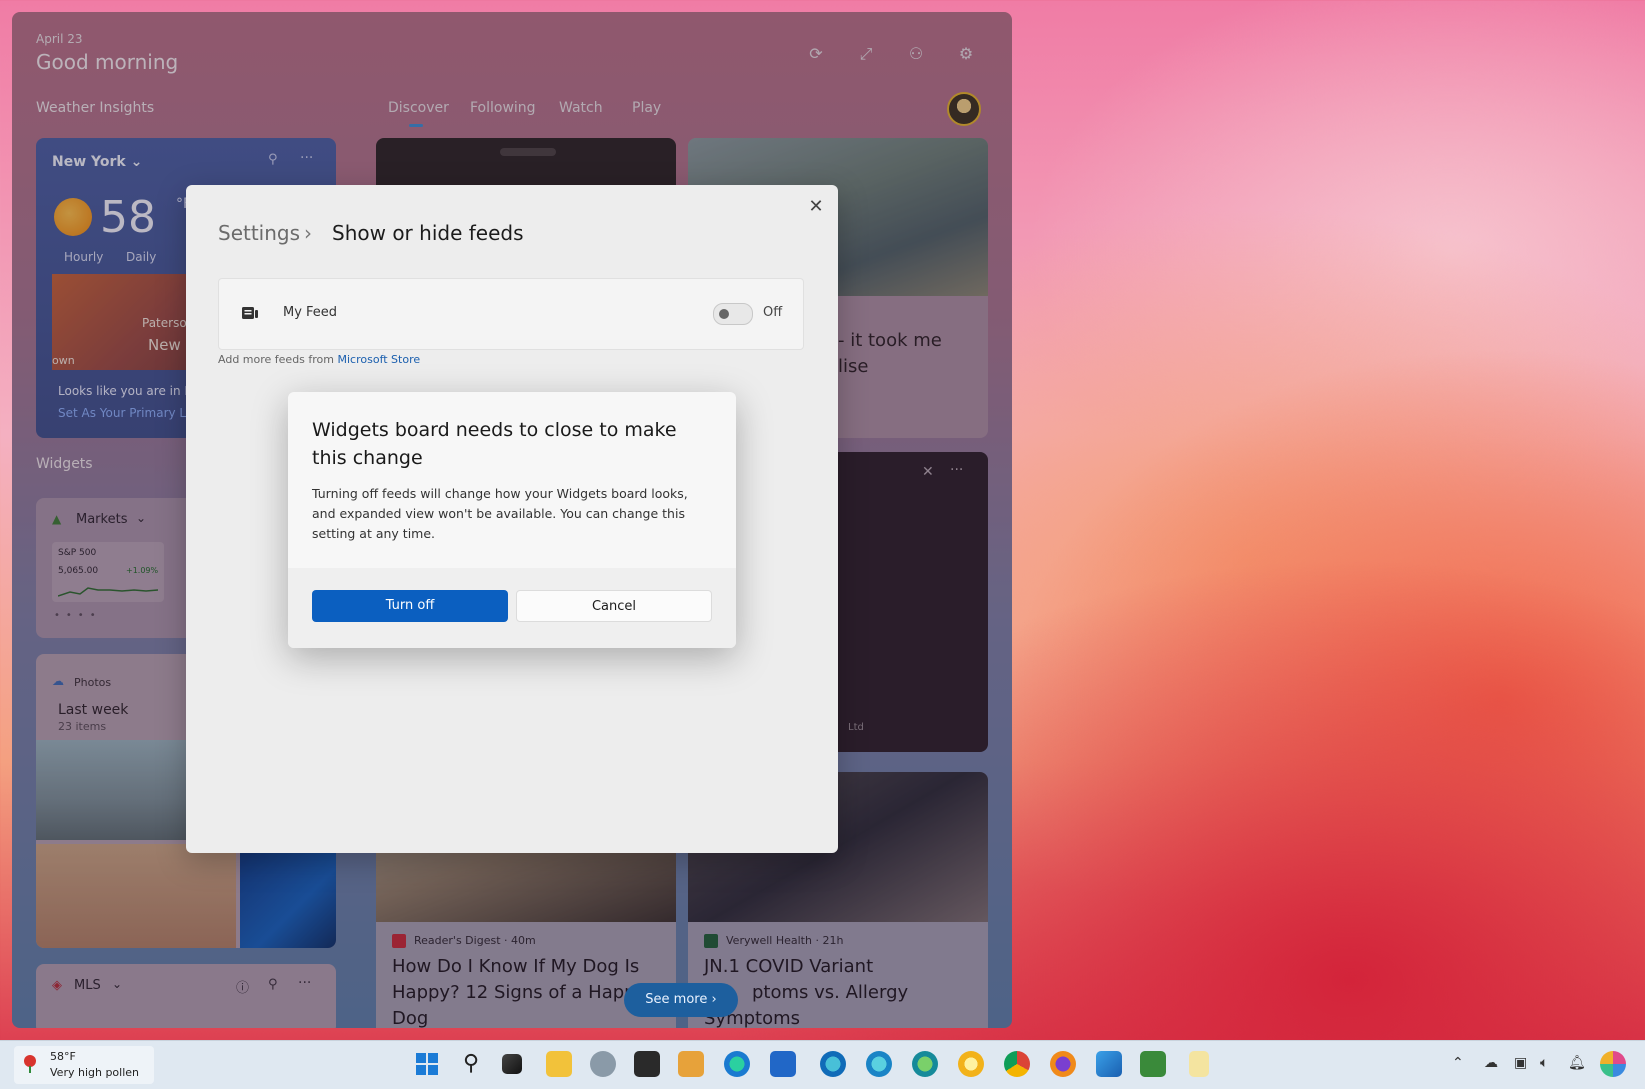 The width and height of the screenshot is (1645, 1089). Describe the element at coordinates (1458, 1063) in the screenshot. I see `chevron-up-icon: ⌃` at that location.